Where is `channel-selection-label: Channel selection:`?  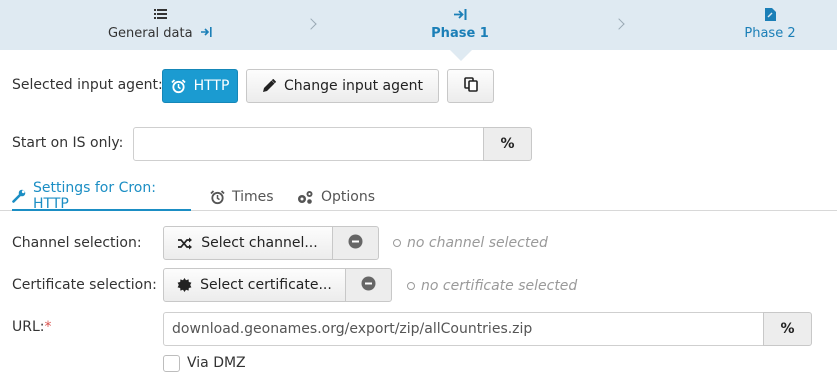 channel-selection-label: Channel selection: is located at coordinates (77, 243).